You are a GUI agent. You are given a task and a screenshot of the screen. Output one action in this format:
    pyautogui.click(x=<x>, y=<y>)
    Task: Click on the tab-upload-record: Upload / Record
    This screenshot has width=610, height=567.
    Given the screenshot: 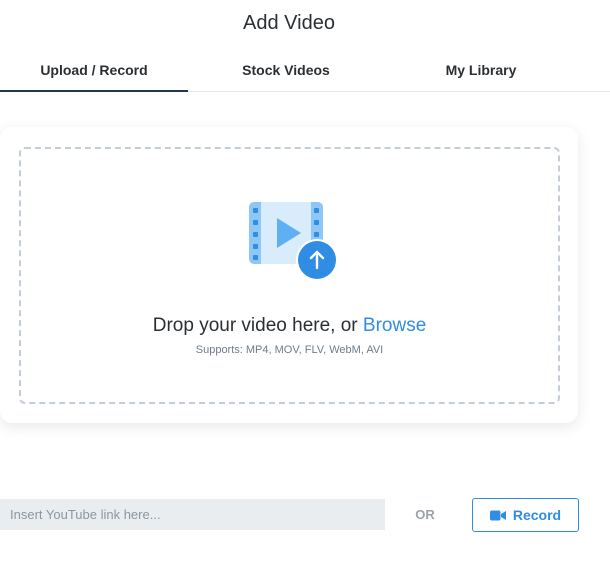 What is the action you would take?
    pyautogui.click(x=94, y=70)
    